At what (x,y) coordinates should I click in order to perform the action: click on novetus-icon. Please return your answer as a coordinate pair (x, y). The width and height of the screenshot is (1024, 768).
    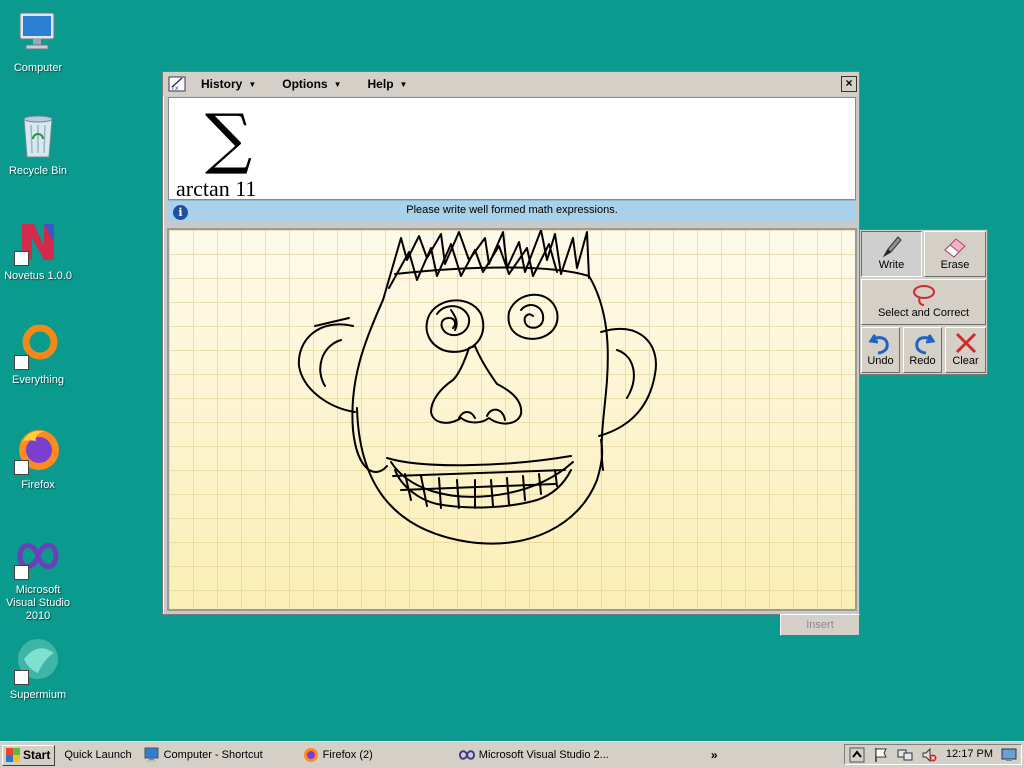
    Looking at the image, I should click on (38, 242).